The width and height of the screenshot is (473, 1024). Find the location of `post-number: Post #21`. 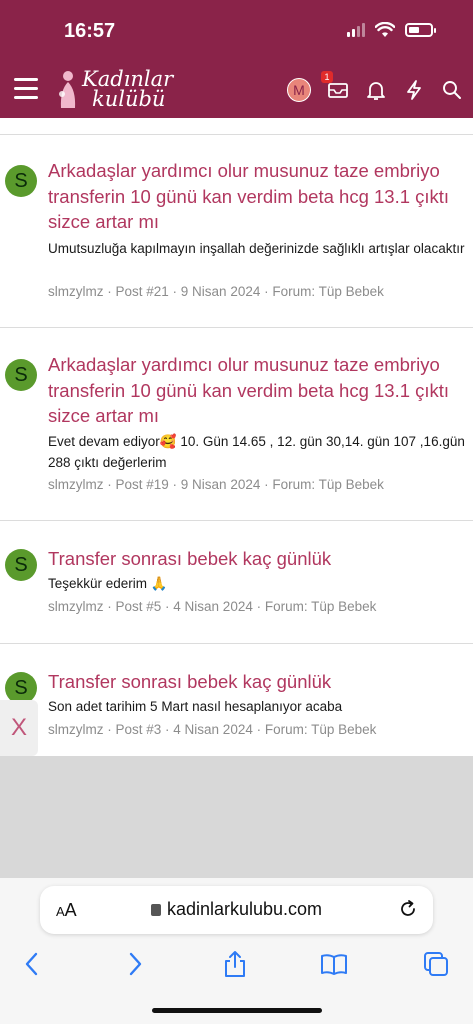

post-number: Post #21 is located at coordinates (142, 291).